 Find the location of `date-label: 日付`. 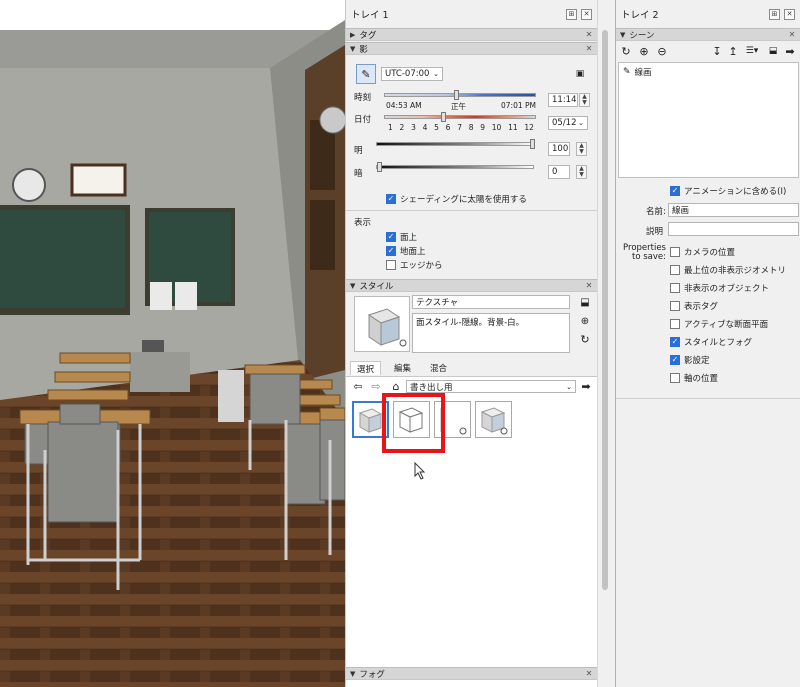

date-label: 日付 is located at coordinates (363, 120).